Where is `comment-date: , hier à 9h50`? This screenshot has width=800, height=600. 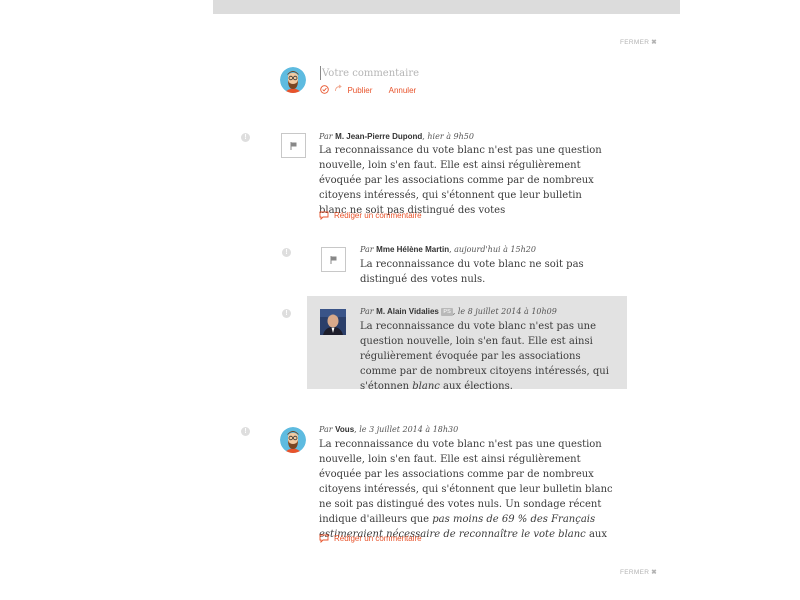 comment-date: , hier à 9h50 is located at coordinates (448, 136).